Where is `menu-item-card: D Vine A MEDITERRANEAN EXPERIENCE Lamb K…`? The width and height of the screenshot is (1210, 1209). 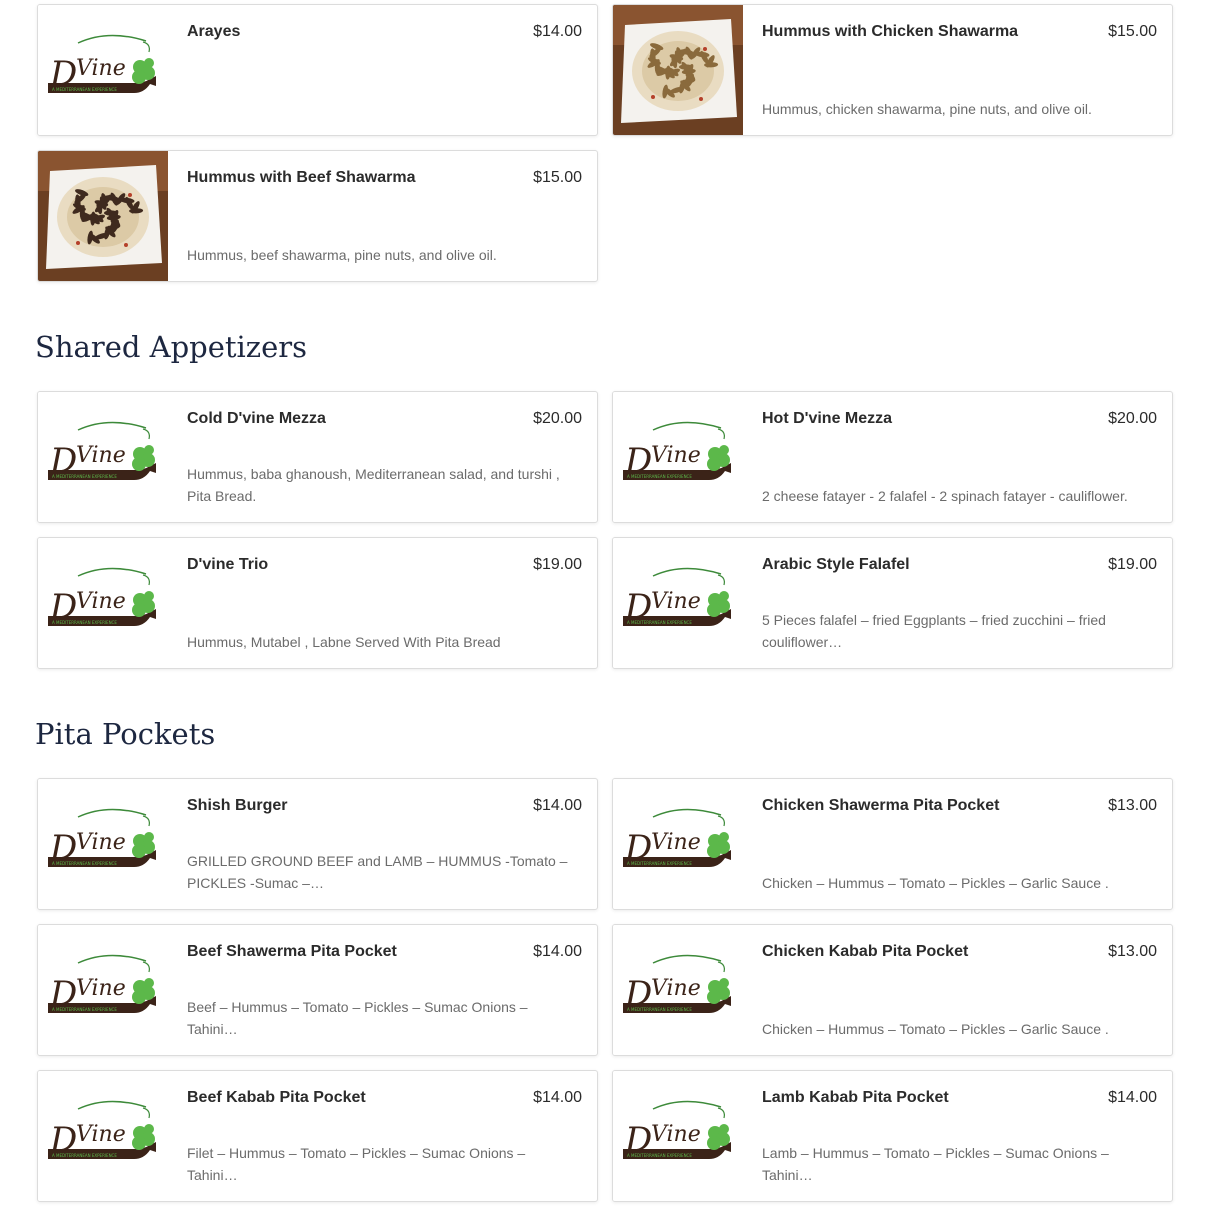
menu-item-card: D Vine A MEDITERRANEAN EXPERIENCE Lamb K… is located at coordinates (892, 1136).